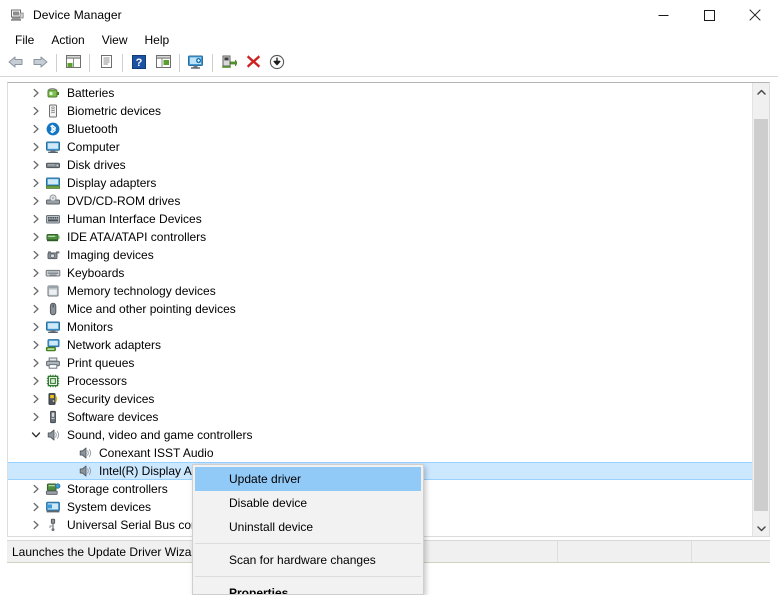  Describe the element at coordinates (389, 15) in the screenshot. I see `title-bar: Device Manager` at that location.